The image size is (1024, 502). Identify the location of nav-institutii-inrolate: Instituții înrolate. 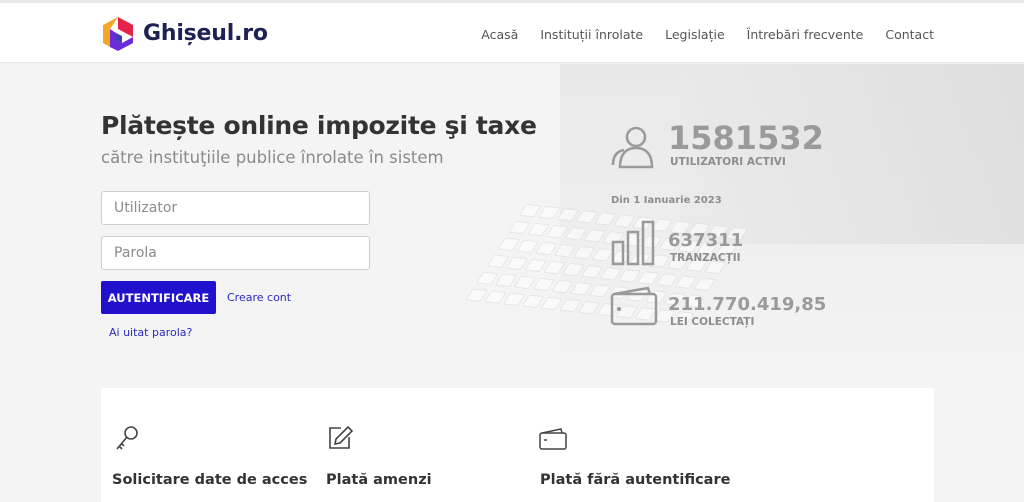
(591, 34).